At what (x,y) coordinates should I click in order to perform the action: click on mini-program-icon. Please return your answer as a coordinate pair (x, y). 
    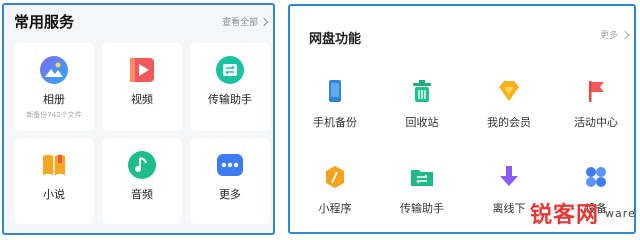
    Looking at the image, I should click on (335, 177).